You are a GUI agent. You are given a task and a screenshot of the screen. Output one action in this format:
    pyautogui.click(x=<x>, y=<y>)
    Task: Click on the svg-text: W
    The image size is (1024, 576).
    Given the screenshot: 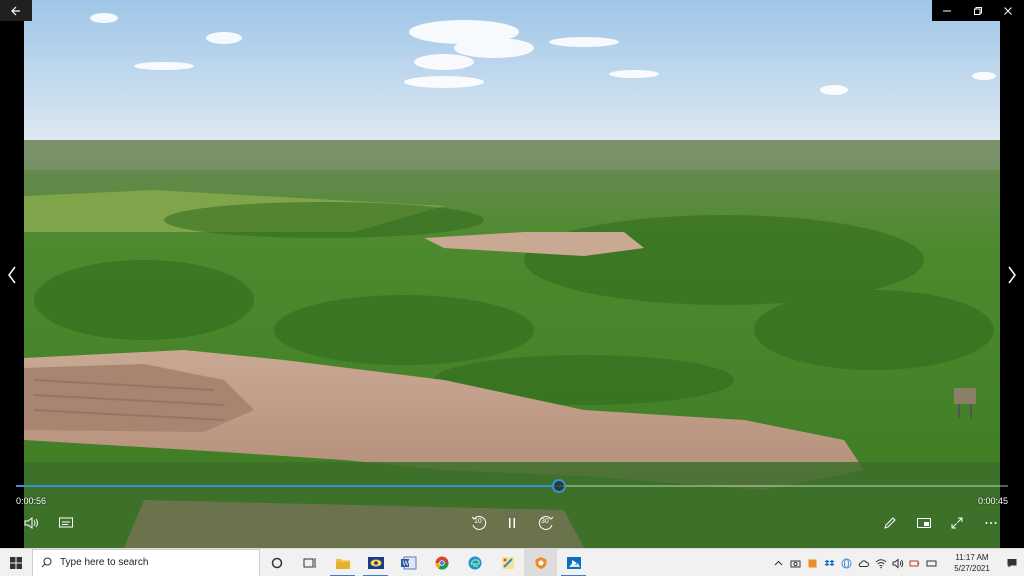 What is the action you would take?
    pyautogui.click(x=405, y=563)
    